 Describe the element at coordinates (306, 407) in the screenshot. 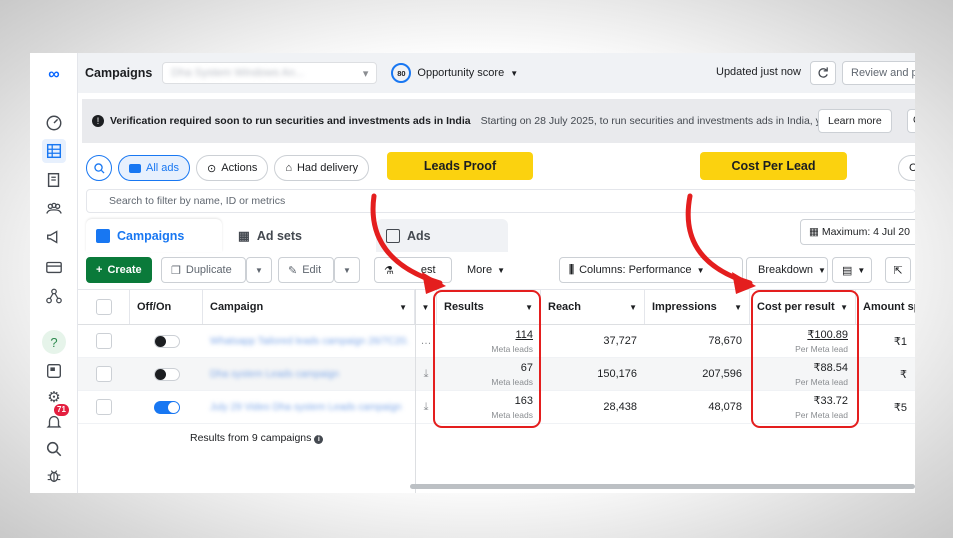

I see `campaign-name-link: July 29 Video Dha system Leads campaign` at that location.